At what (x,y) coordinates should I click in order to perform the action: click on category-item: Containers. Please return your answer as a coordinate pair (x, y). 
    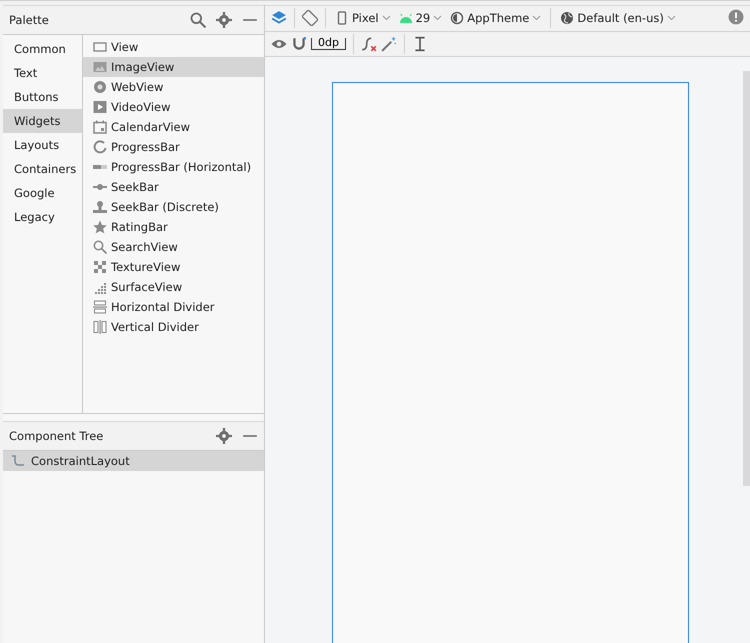
    Looking at the image, I should click on (42, 169).